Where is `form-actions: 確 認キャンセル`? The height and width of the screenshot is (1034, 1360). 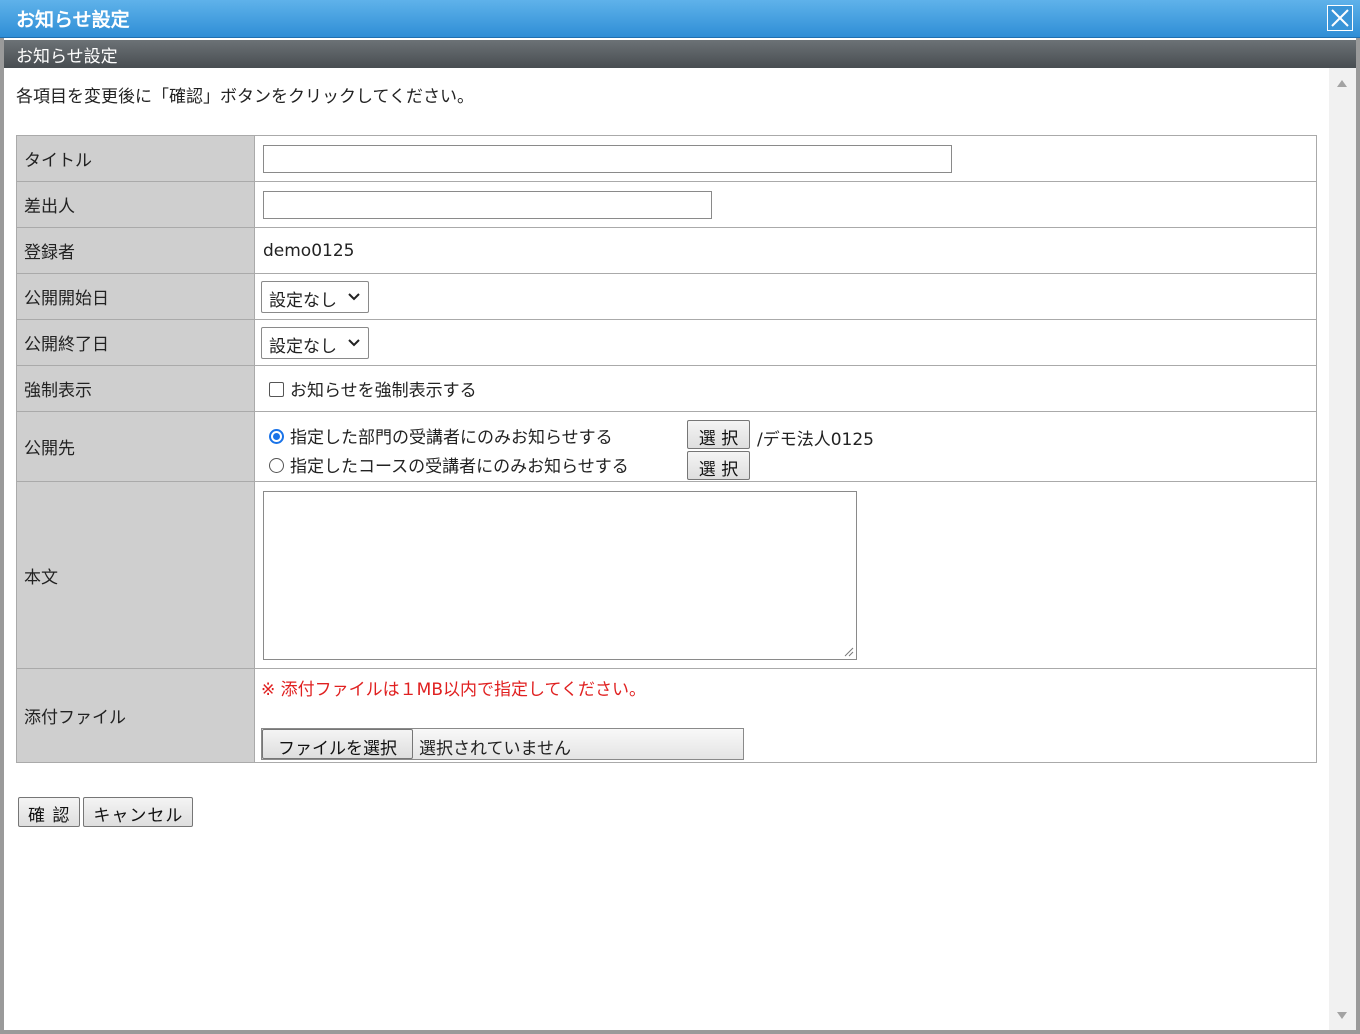 form-actions: 確 認キャンセル is located at coordinates (107, 812).